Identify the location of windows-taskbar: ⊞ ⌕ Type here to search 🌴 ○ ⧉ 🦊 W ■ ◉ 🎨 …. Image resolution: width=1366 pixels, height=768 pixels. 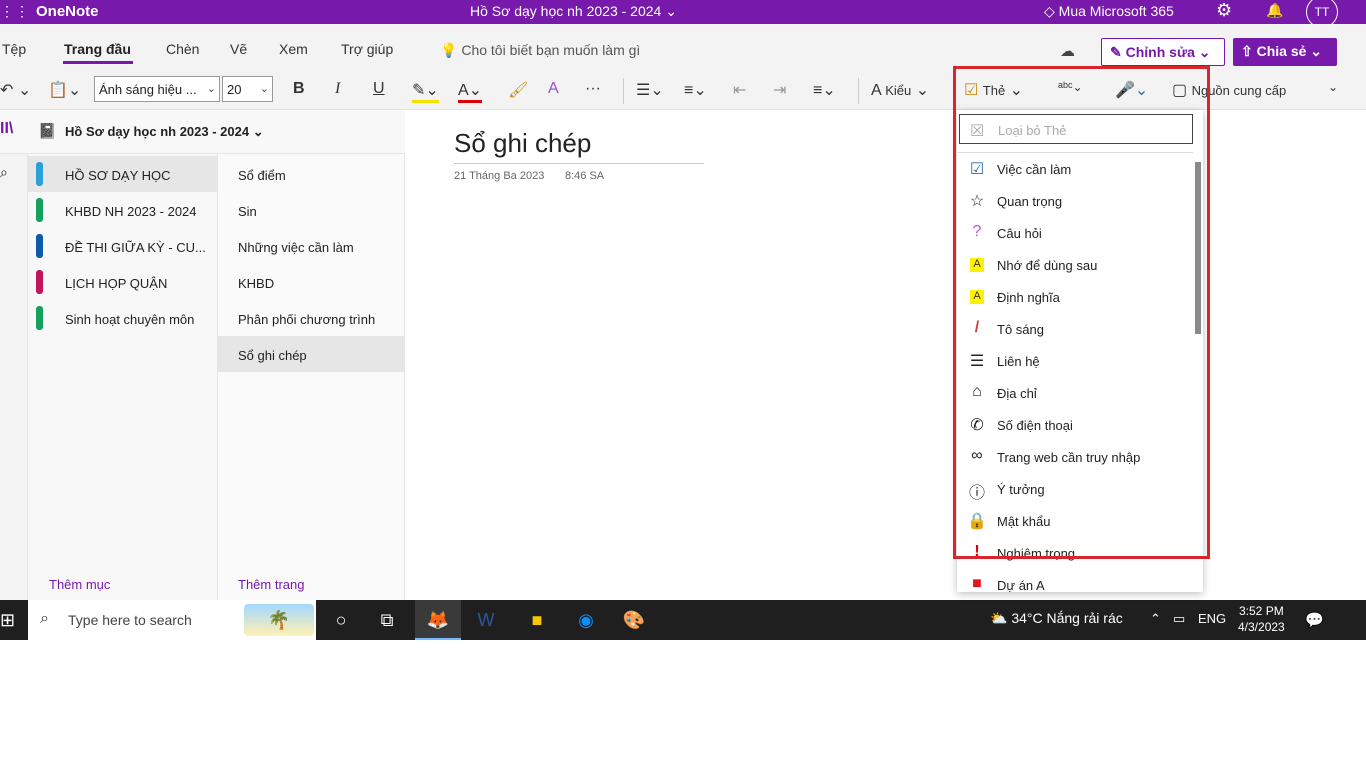
(683, 620).